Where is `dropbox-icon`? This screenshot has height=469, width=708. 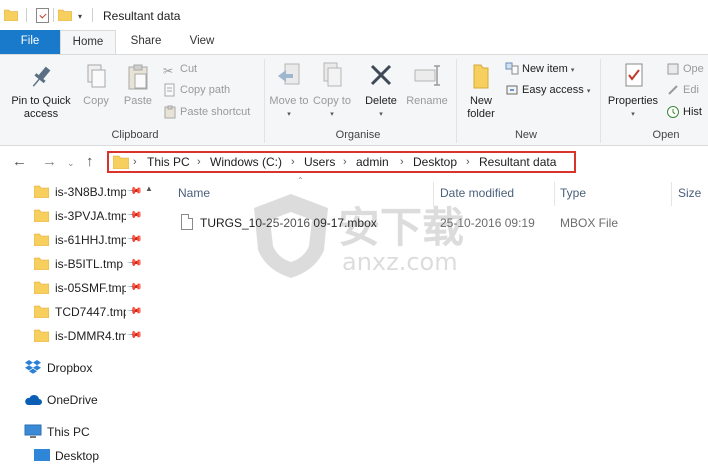
dropbox-icon is located at coordinates (33, 367).